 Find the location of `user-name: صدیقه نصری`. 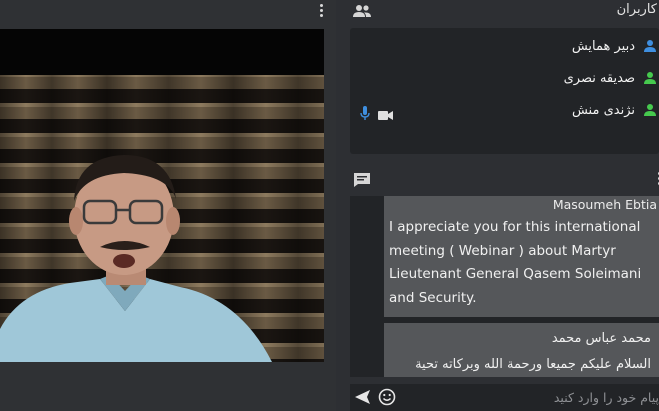

user-name: صدیقه نصری is located at coordinates (599, 78).